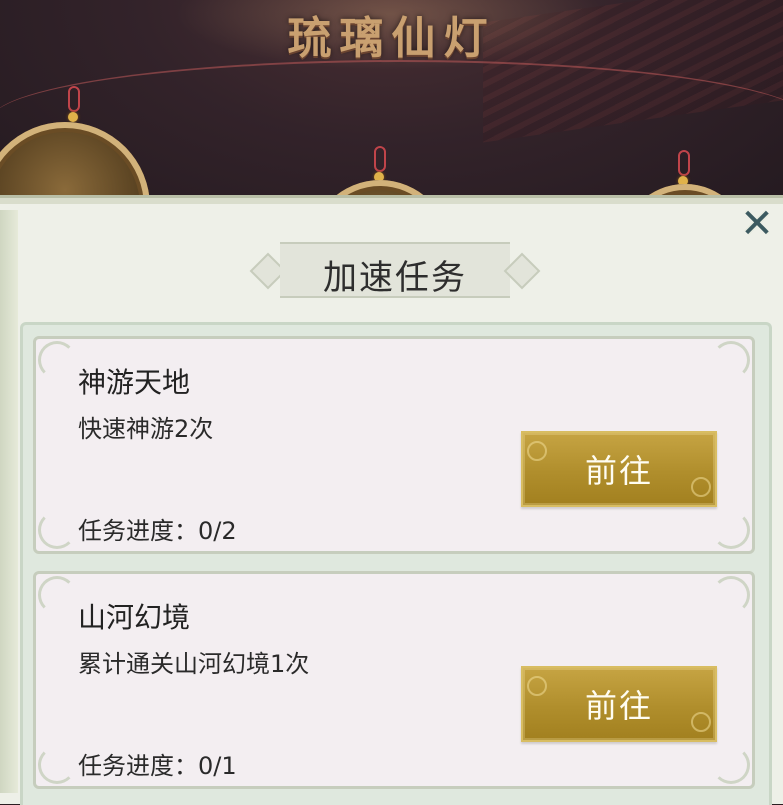 This screenshot has height=805, width=783. What do you see at coordinates (9, 501) in the screenshot?
I see `panel-edge-decoration` at bounding box center [9, 501].